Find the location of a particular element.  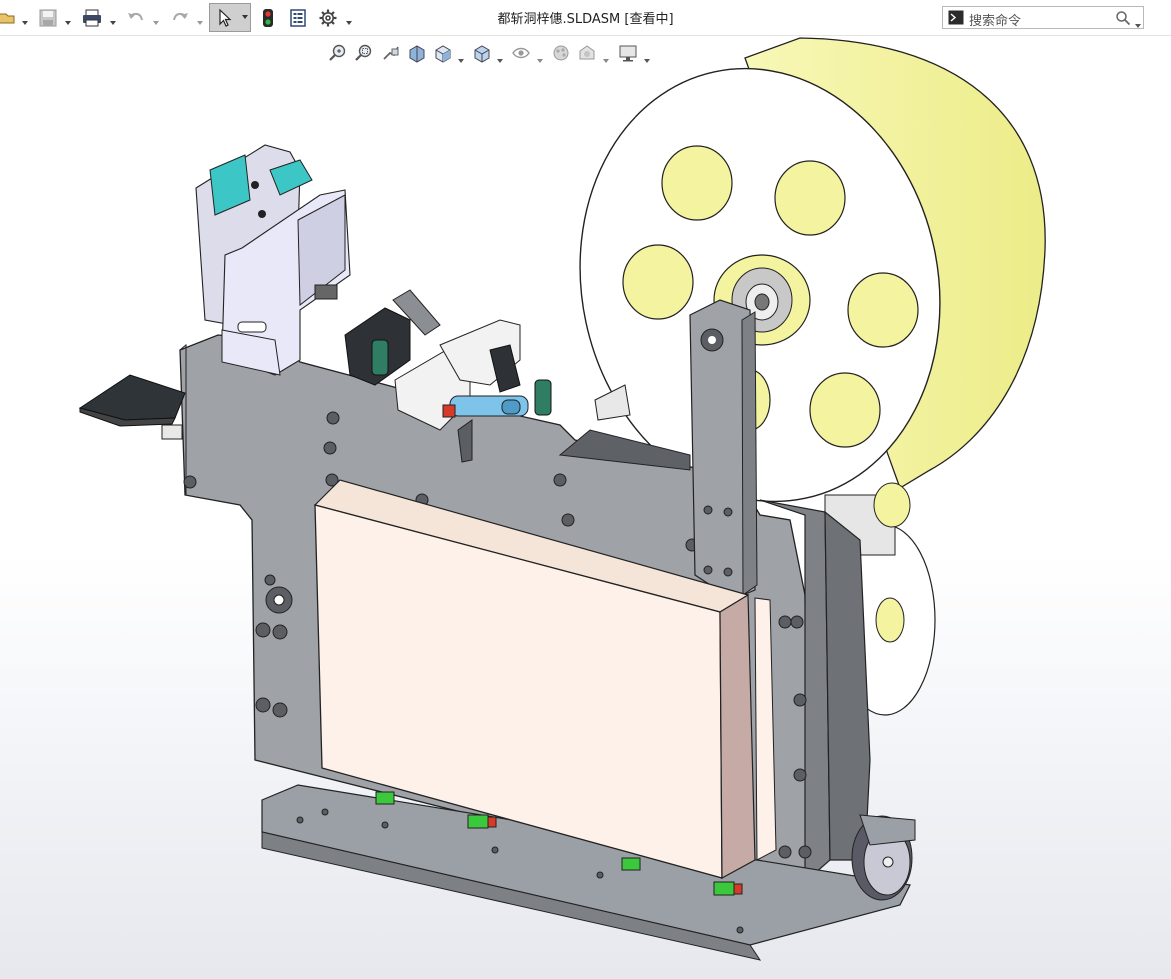

select-dropdown-caret-icon is located at coordinates (245, 17).